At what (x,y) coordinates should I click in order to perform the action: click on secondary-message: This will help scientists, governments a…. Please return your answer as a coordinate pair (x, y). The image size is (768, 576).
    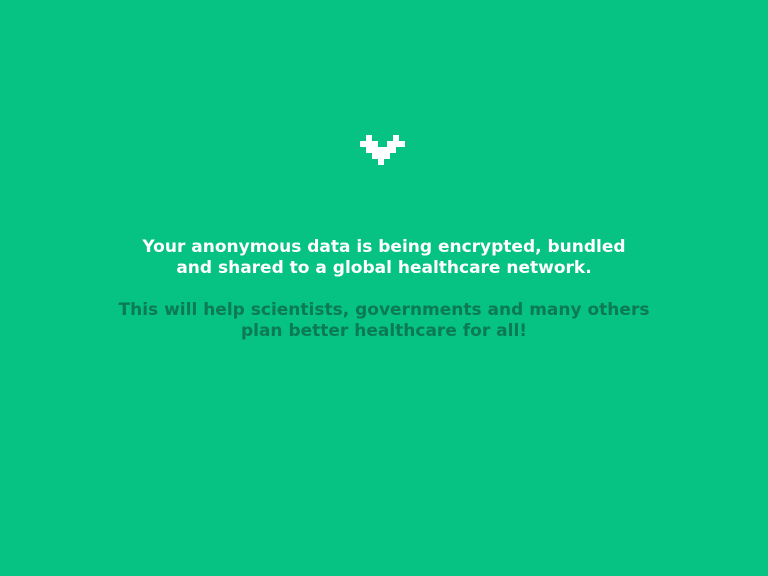
    Looking at the image, I should click on (384, 321).